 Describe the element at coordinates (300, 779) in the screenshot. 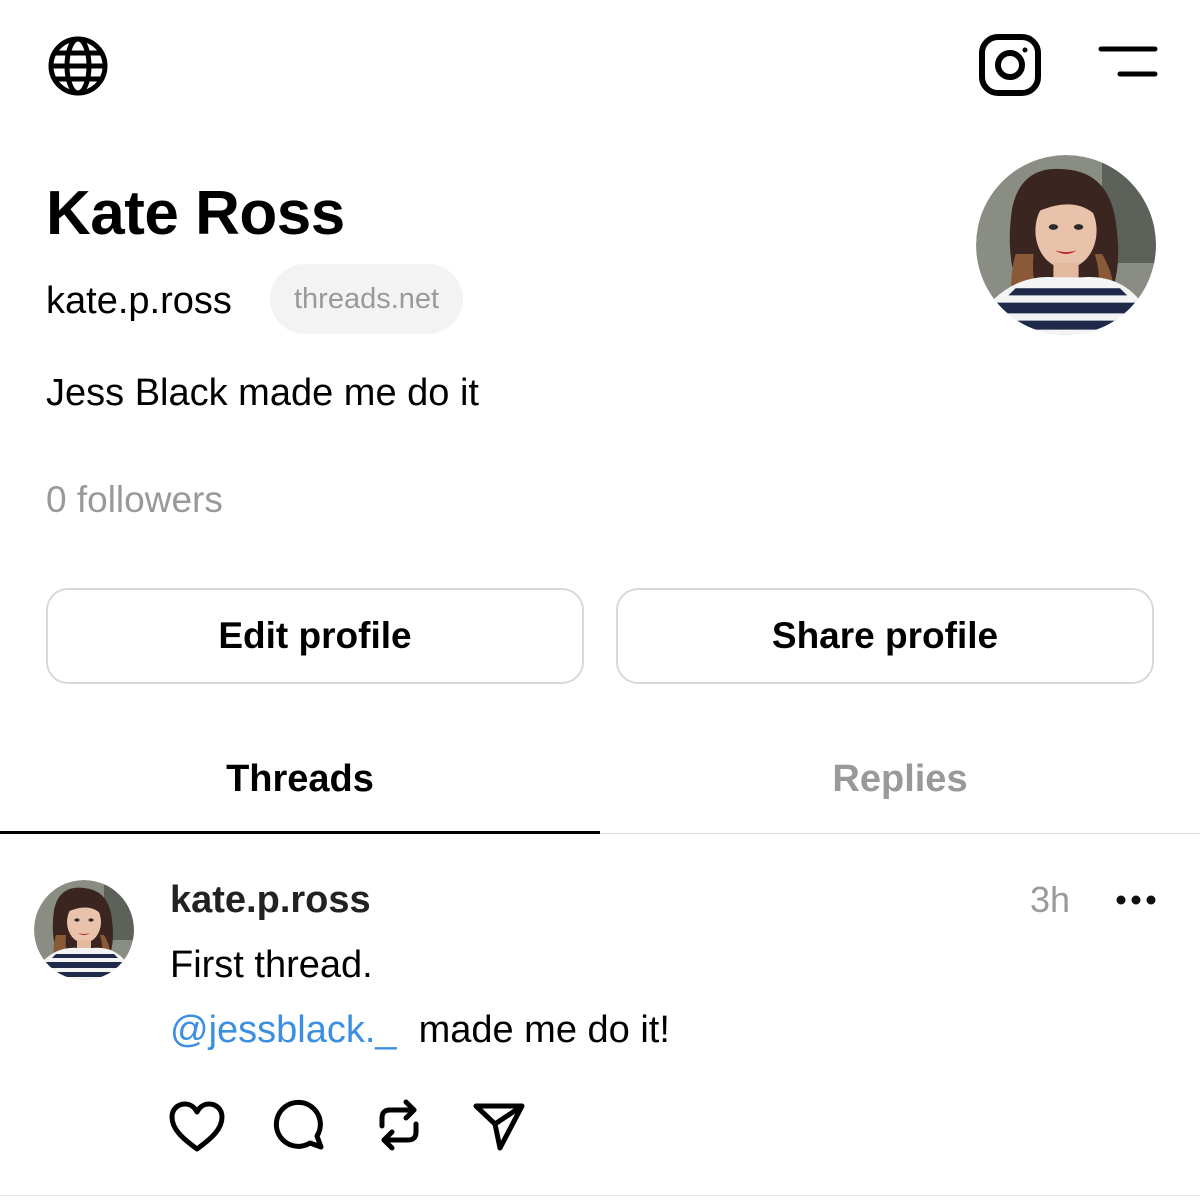

I see `tab-threads: Threads` at that location.